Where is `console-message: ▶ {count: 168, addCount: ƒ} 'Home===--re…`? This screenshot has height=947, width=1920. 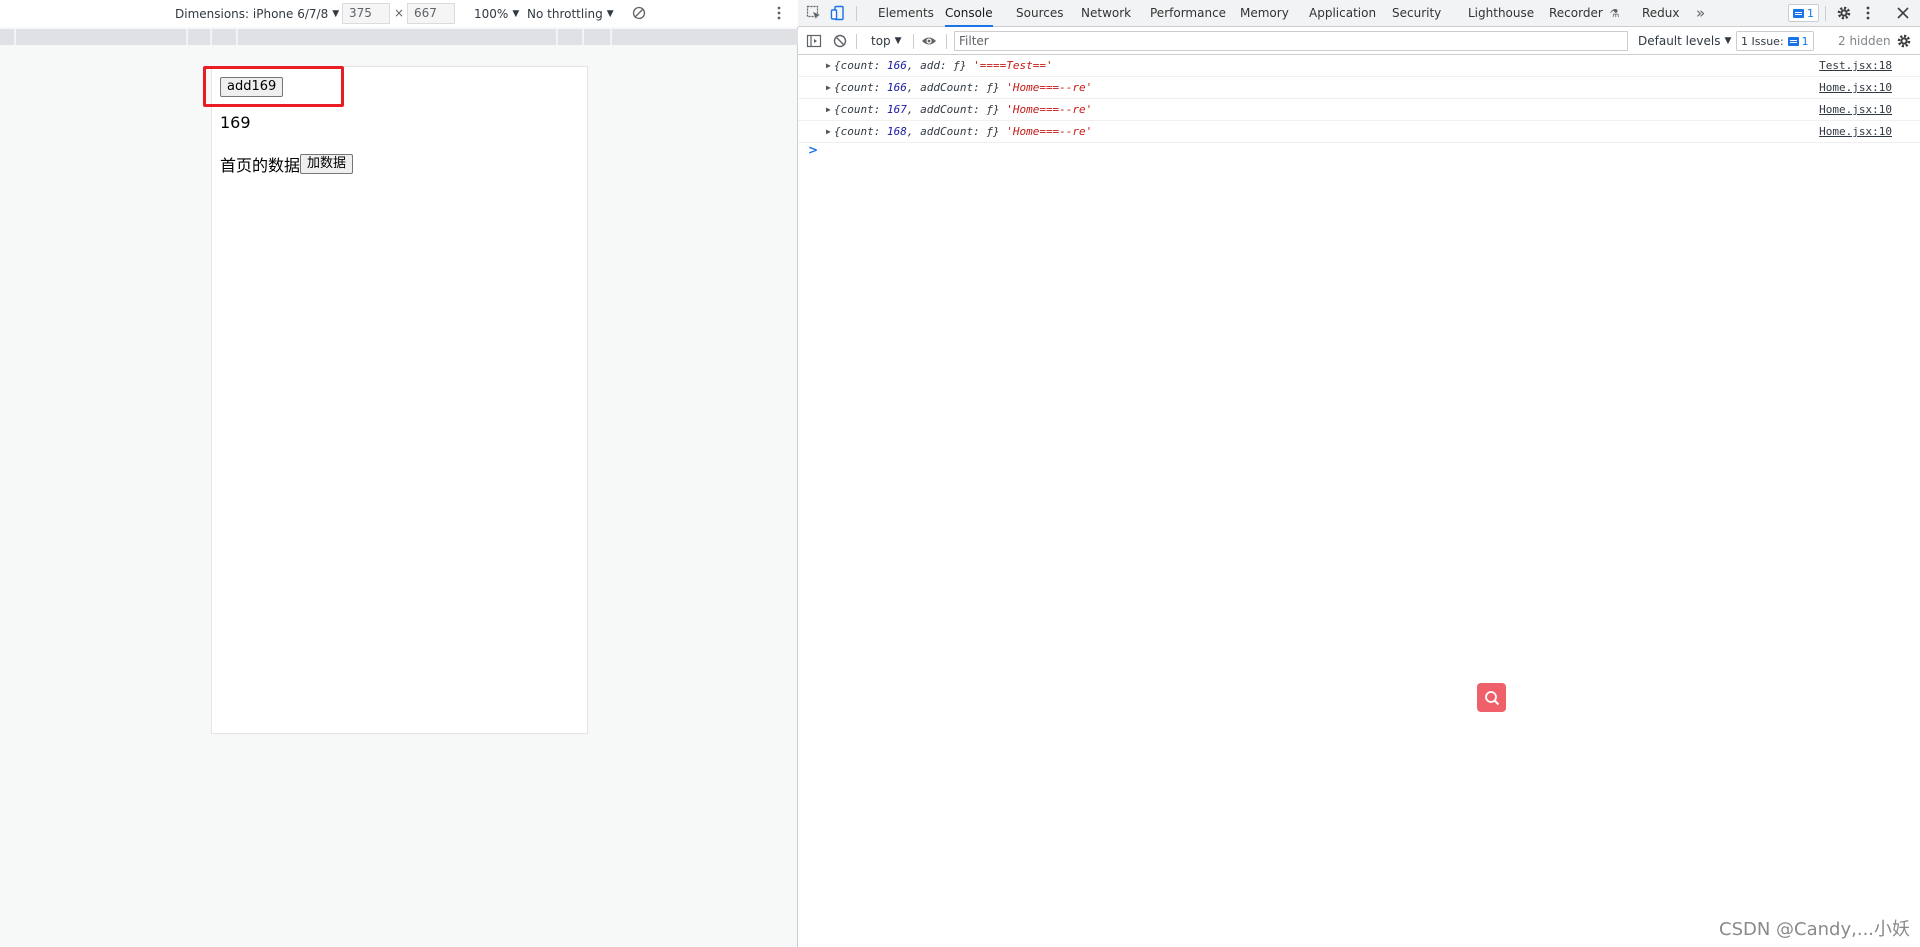 console-message: ▶ {count: 168, addCount: ƒ} 'Home===--re… is located at coordinates (1359, 132).